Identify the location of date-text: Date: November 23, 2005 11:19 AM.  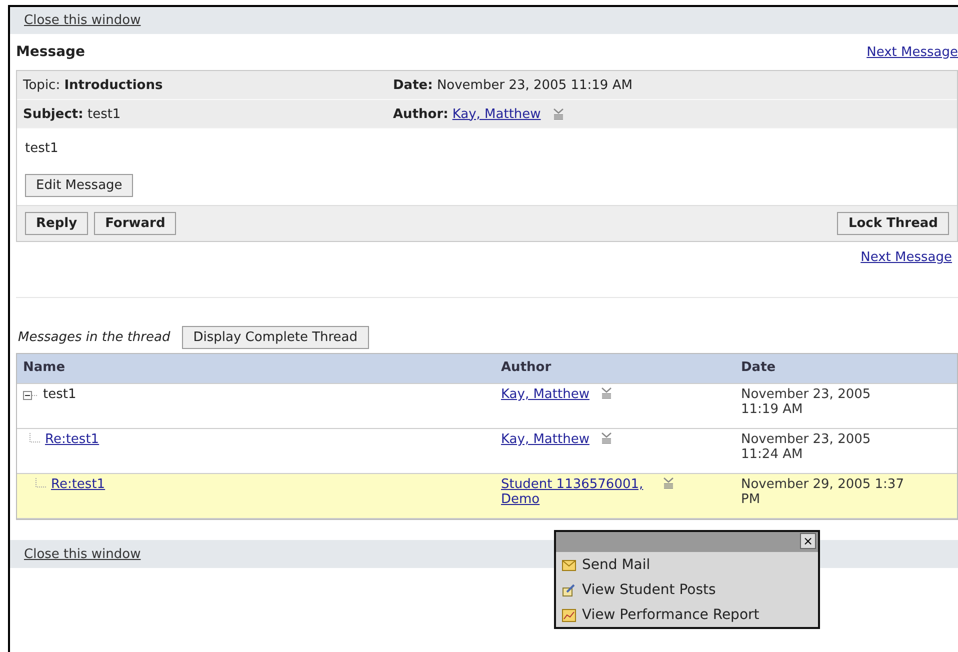
(513, 85).